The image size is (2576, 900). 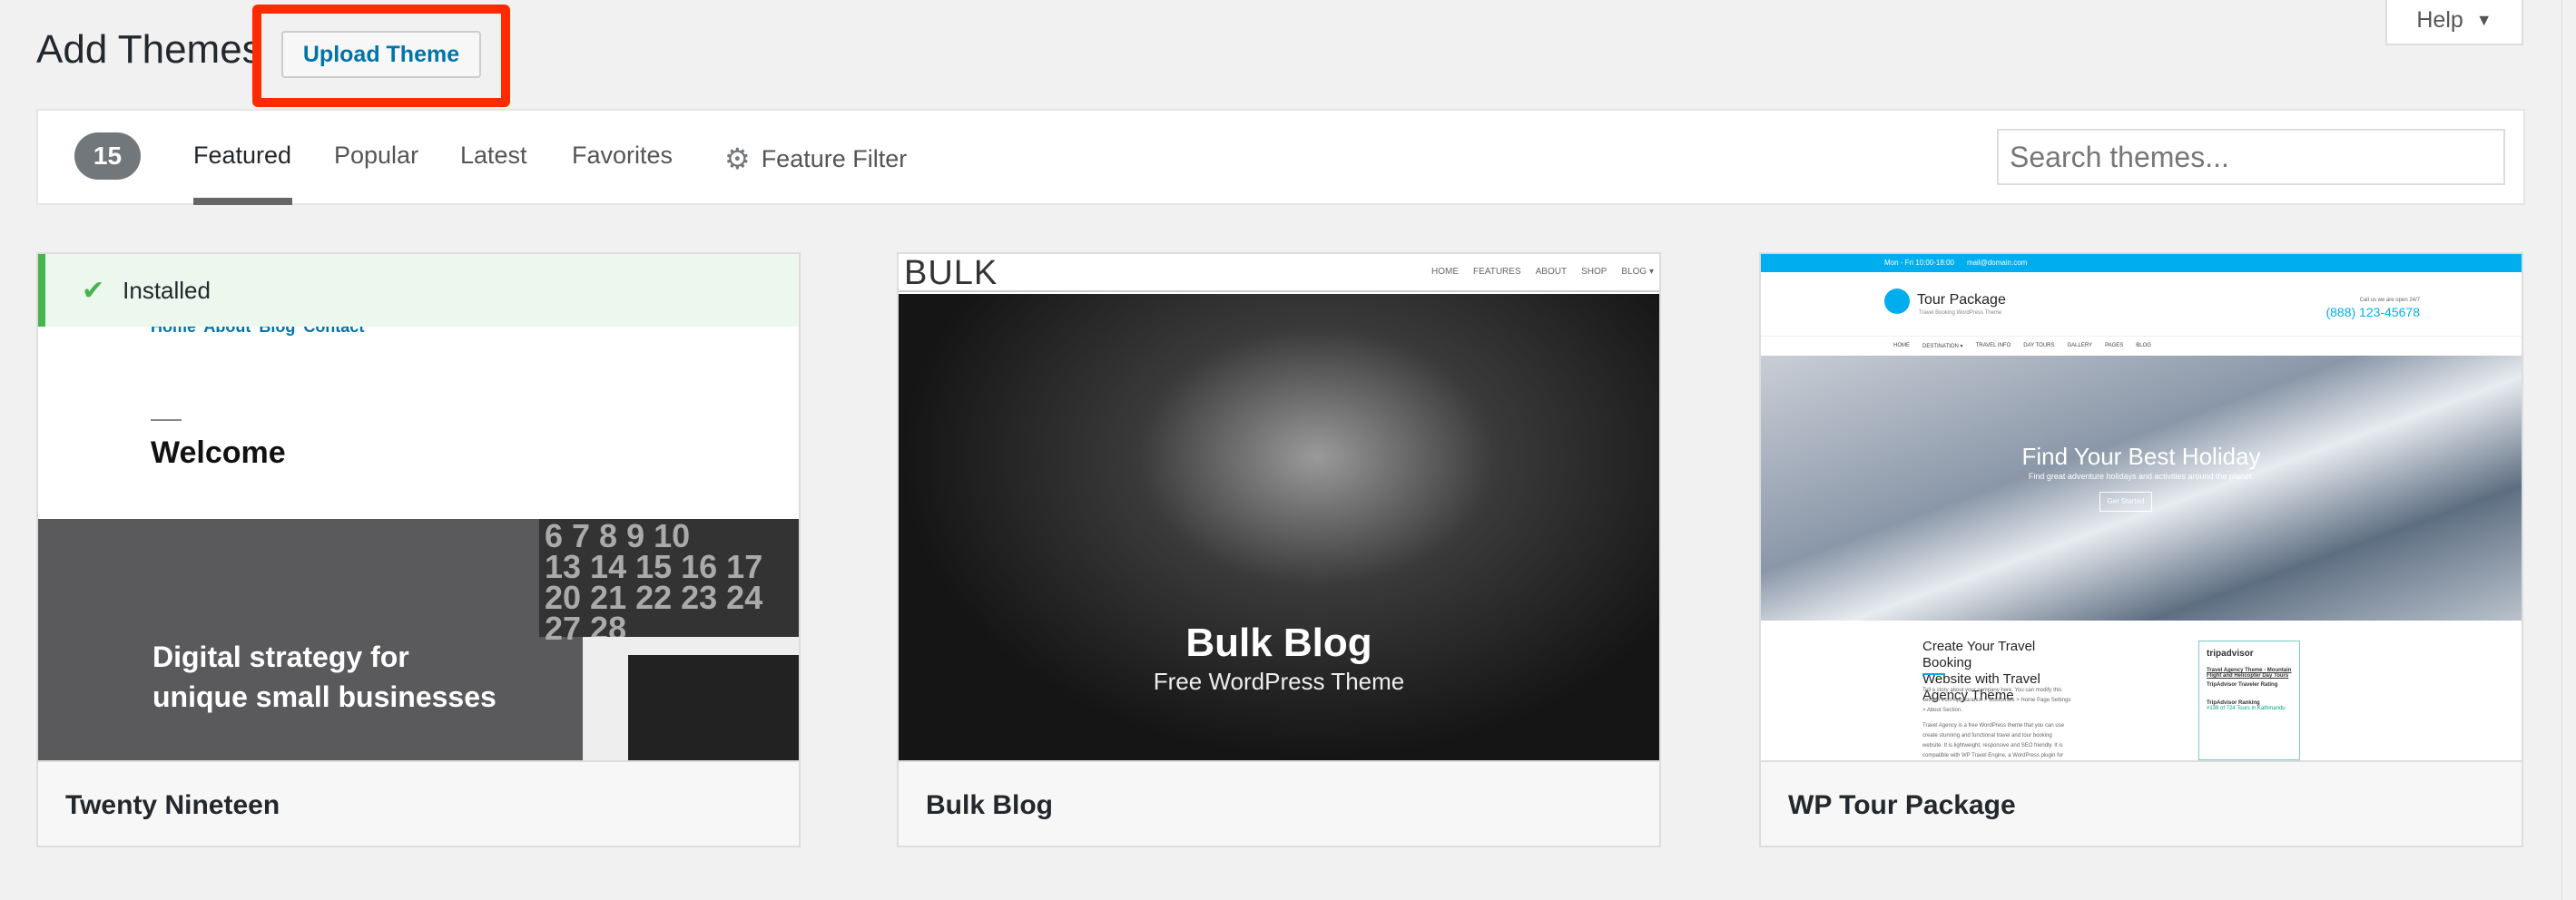 I want to click on checkmark-icon: ✔, so click(x=93, y=290).